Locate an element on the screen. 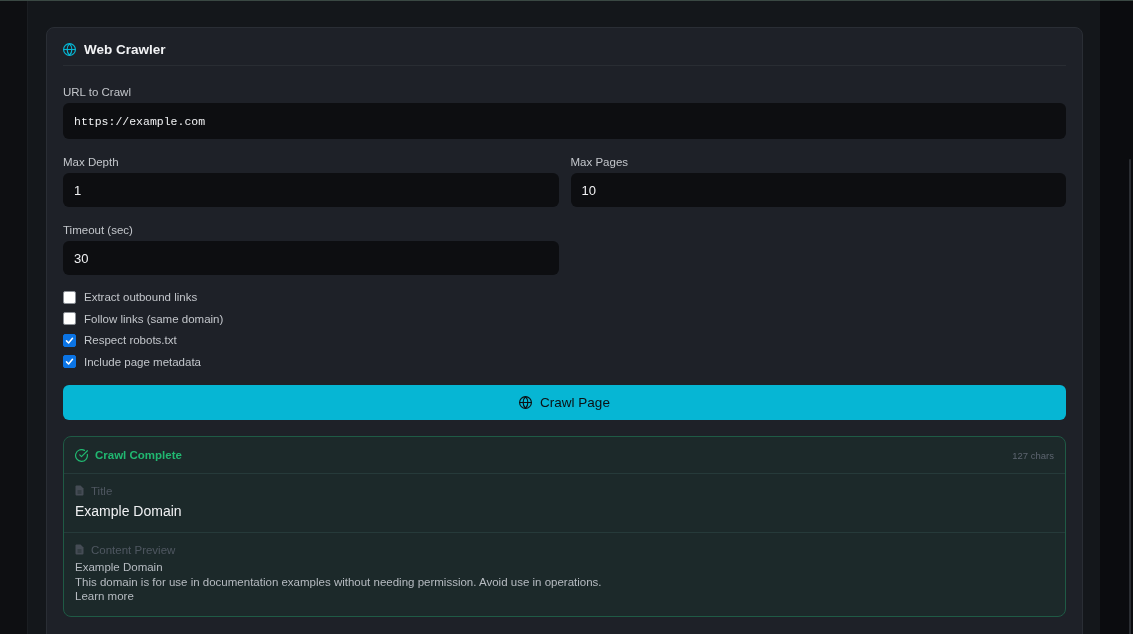 The width and height of the screenshot is (1133, 634). field-label: URL to Crawl is located at coordinates (97, 92).